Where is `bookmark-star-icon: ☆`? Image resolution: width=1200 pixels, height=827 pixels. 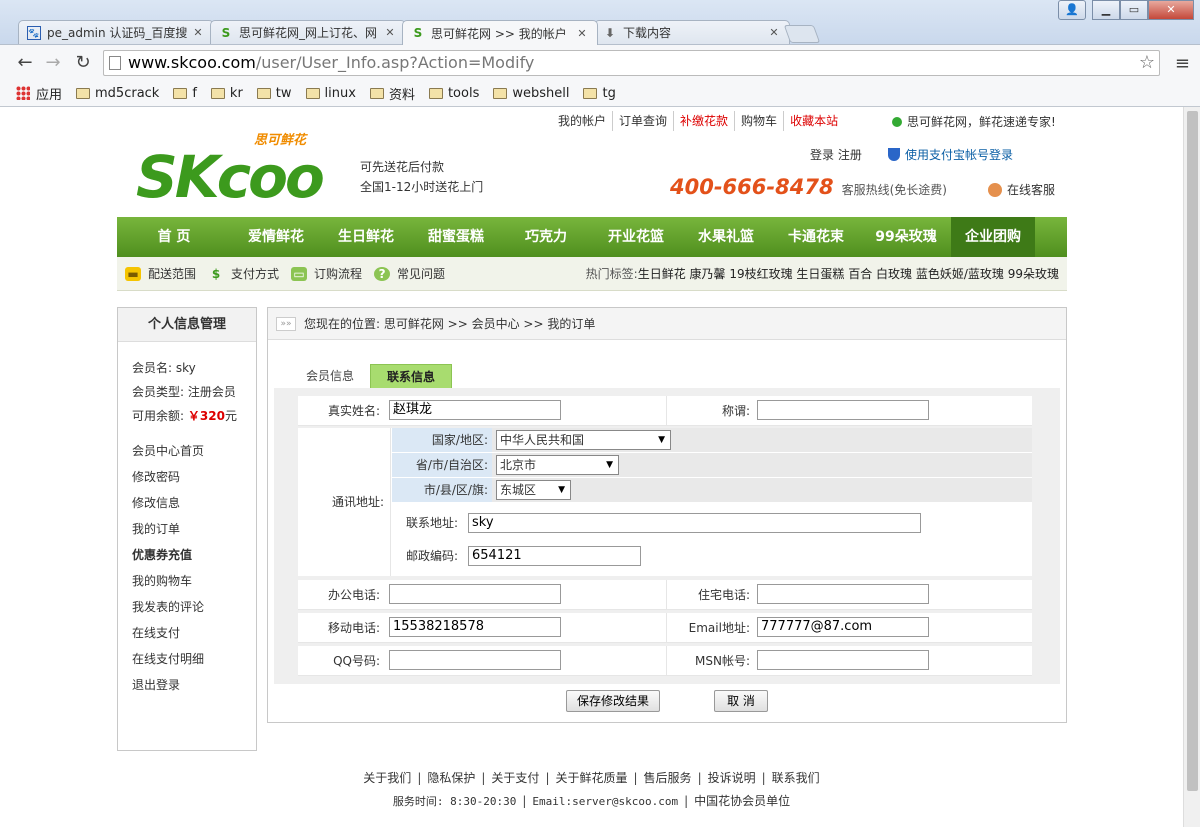
bookmark-star-icon: ☆ is located at coordinates (1147, 63).